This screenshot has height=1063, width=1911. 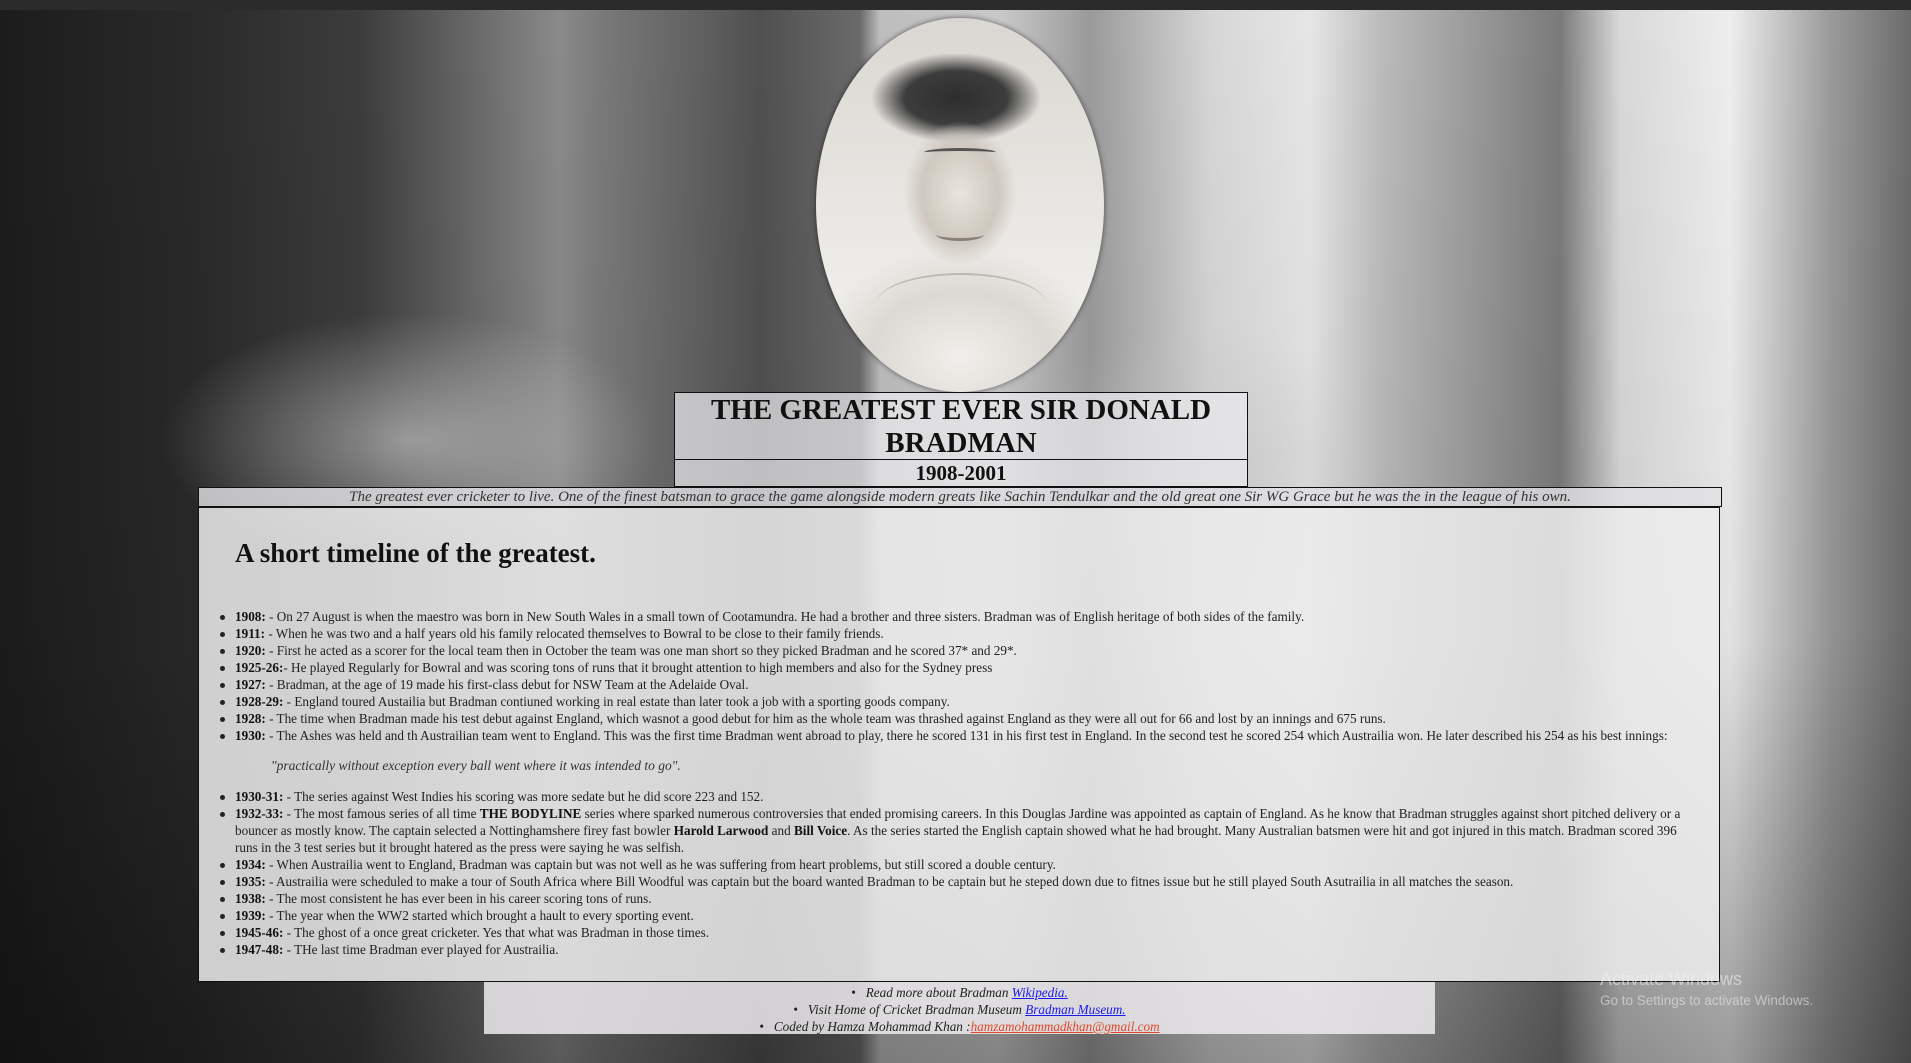 I want to click on page-title: THE GREATEST EVER SIR DONALD BRADMAN, so click(x=961, y=426).